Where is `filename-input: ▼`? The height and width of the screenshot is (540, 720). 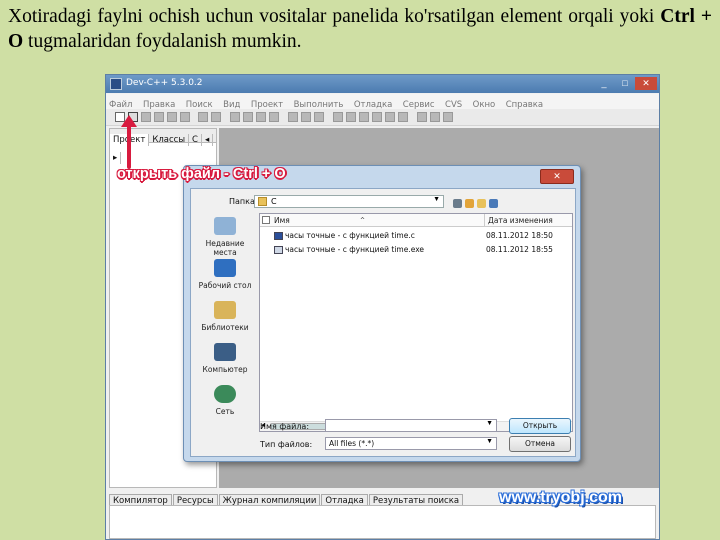 filename-input: ▼ is located at coordinates (411, 425).